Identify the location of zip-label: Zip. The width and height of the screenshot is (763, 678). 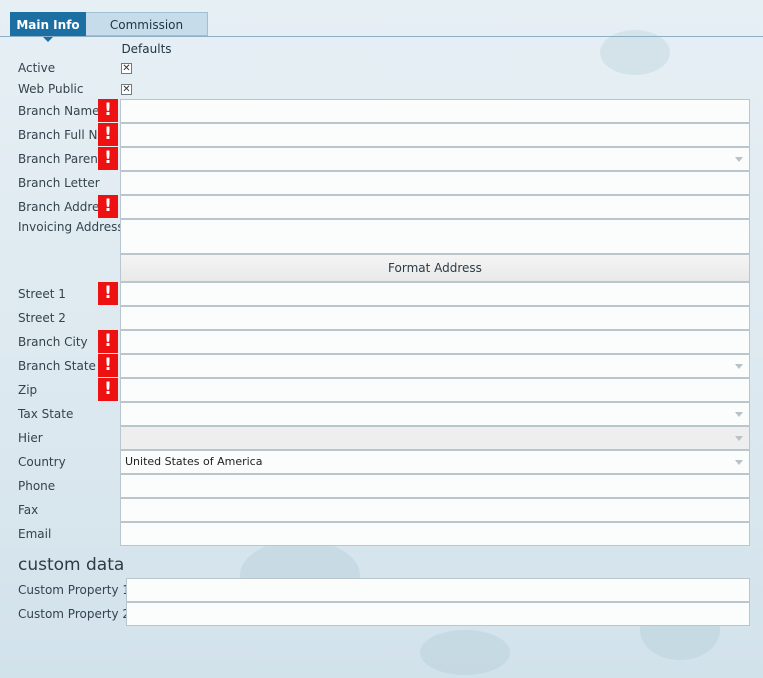
(28, 390).